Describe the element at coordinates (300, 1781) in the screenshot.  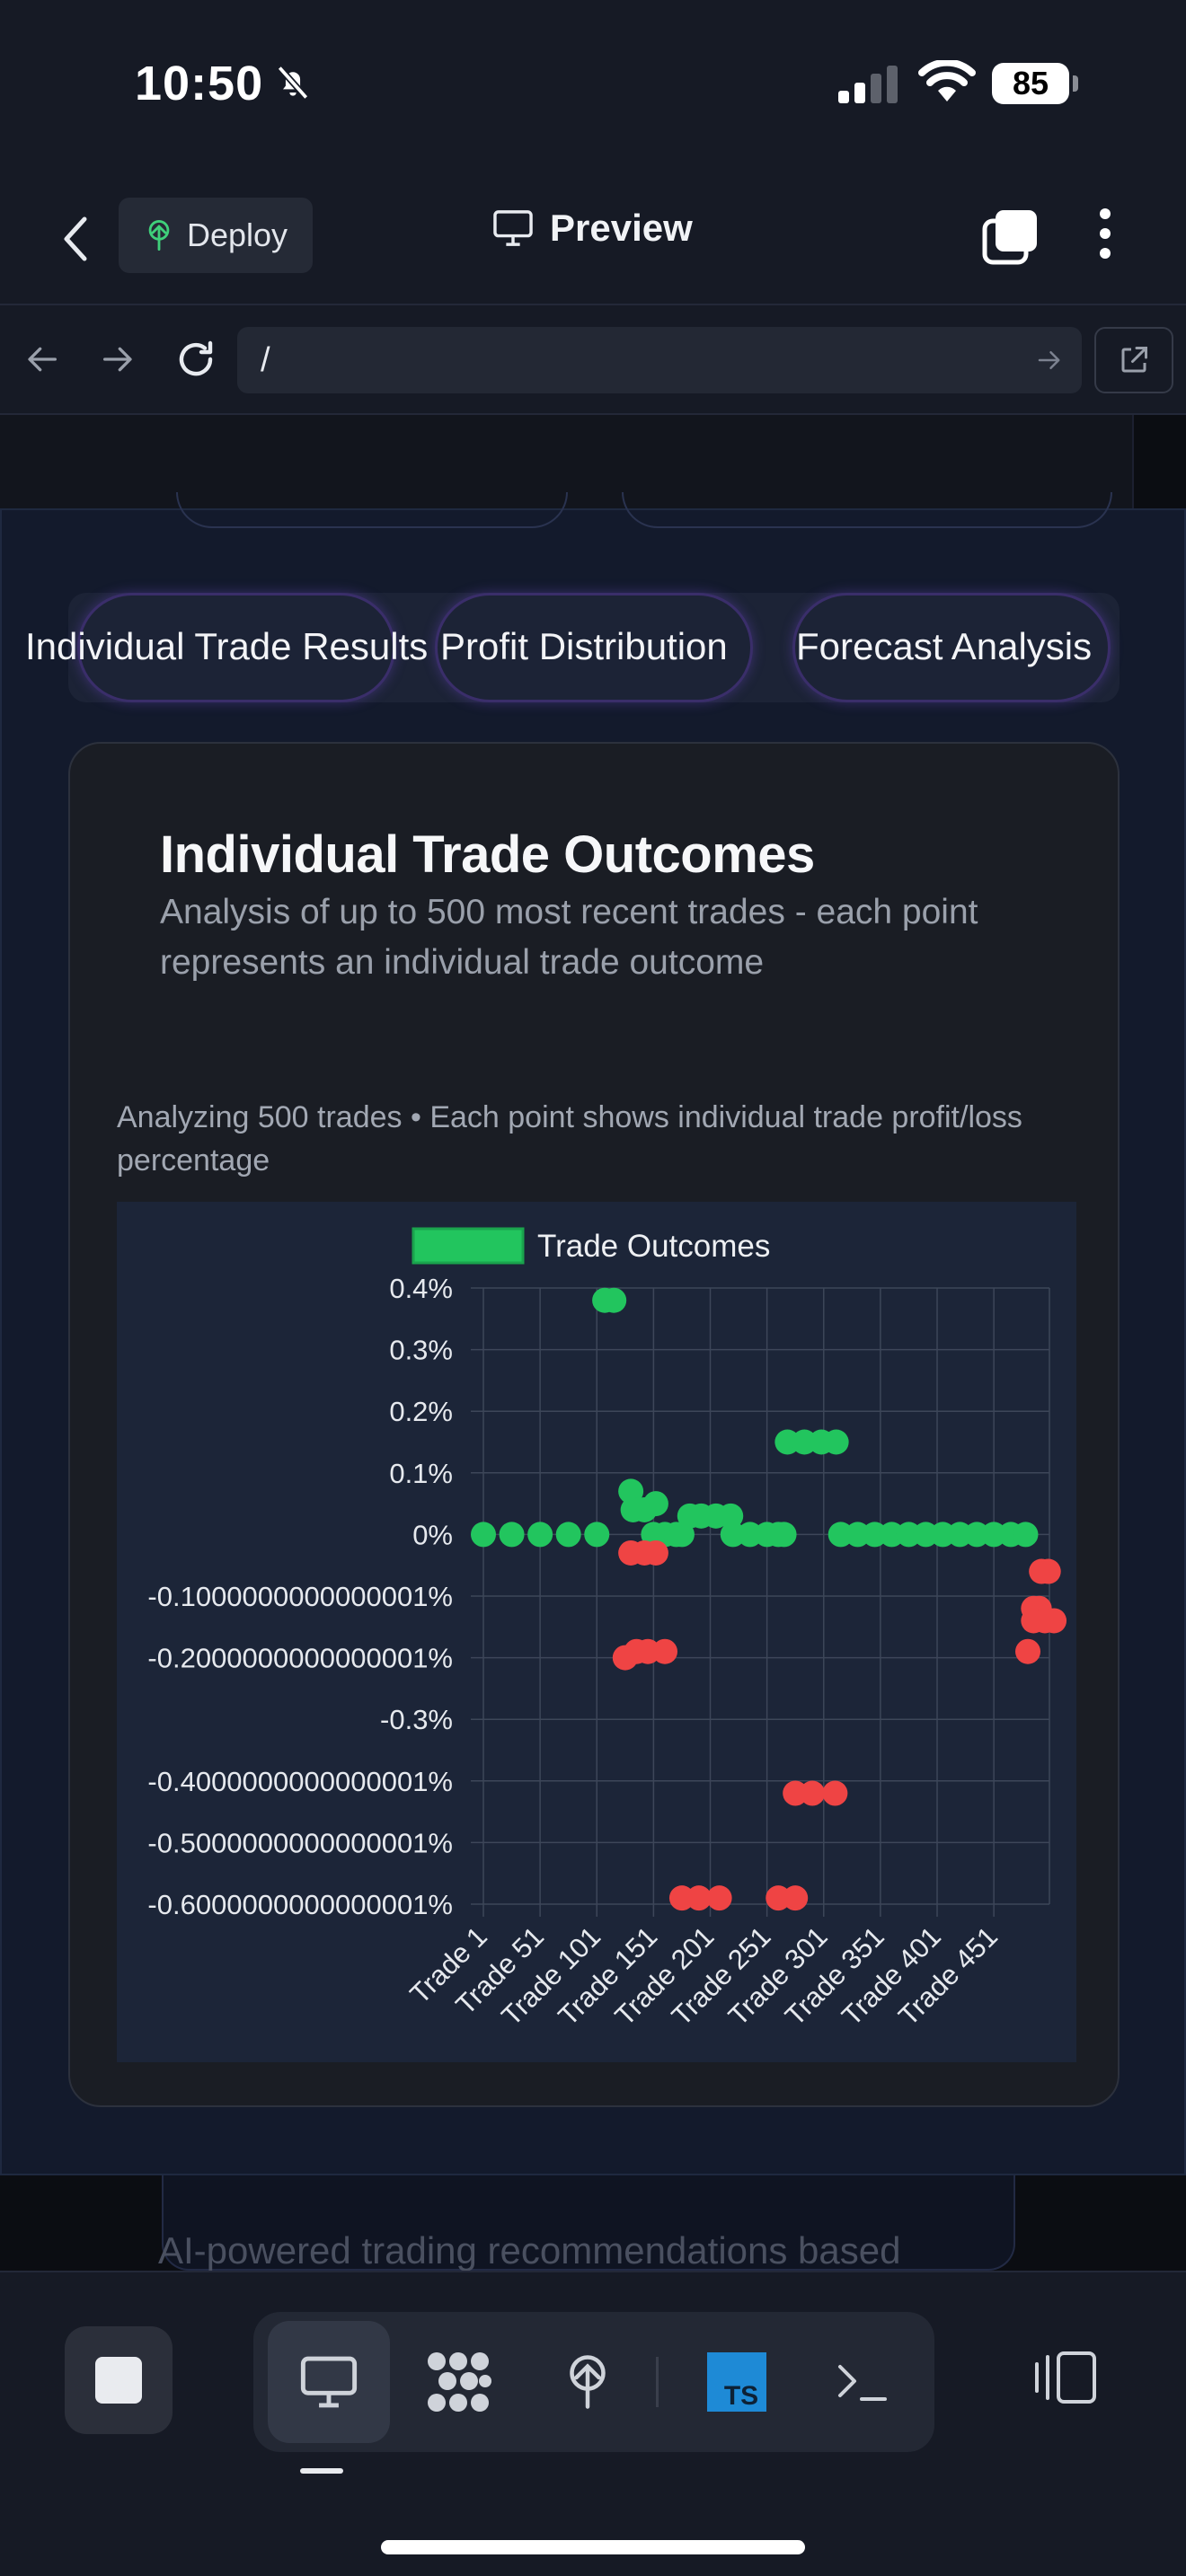
I see `y-tick-label: -0.4000000000000001%` at that location.